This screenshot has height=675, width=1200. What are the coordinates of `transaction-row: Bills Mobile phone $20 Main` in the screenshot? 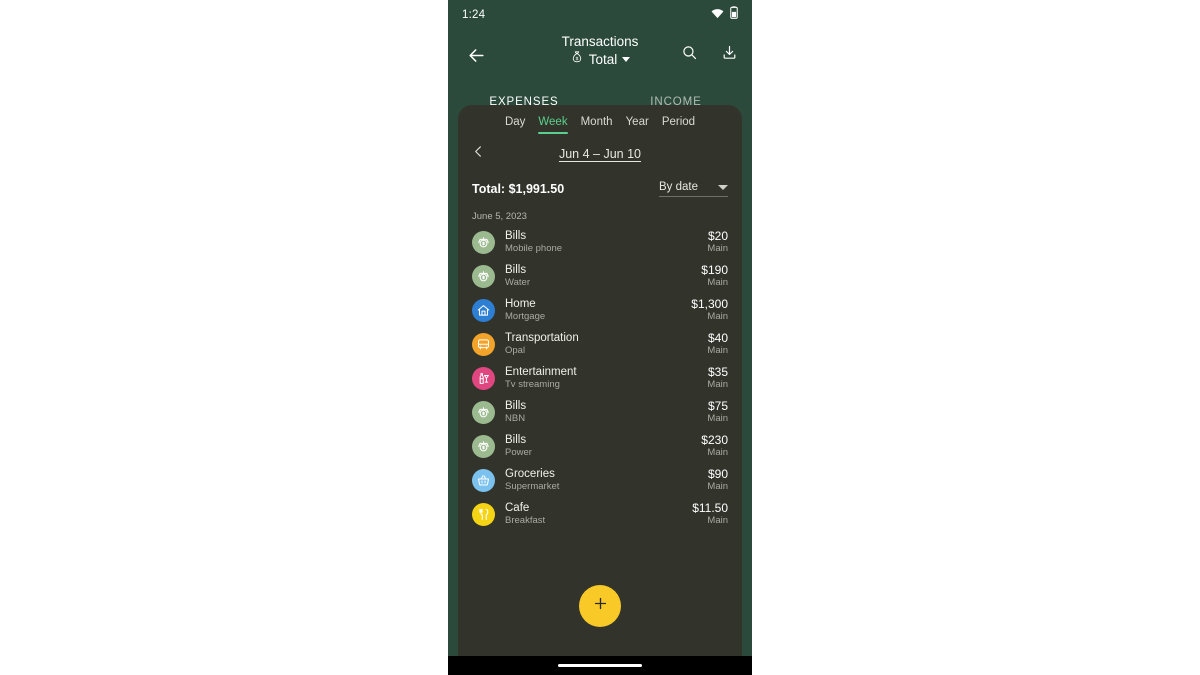 It's located at (600, 242).